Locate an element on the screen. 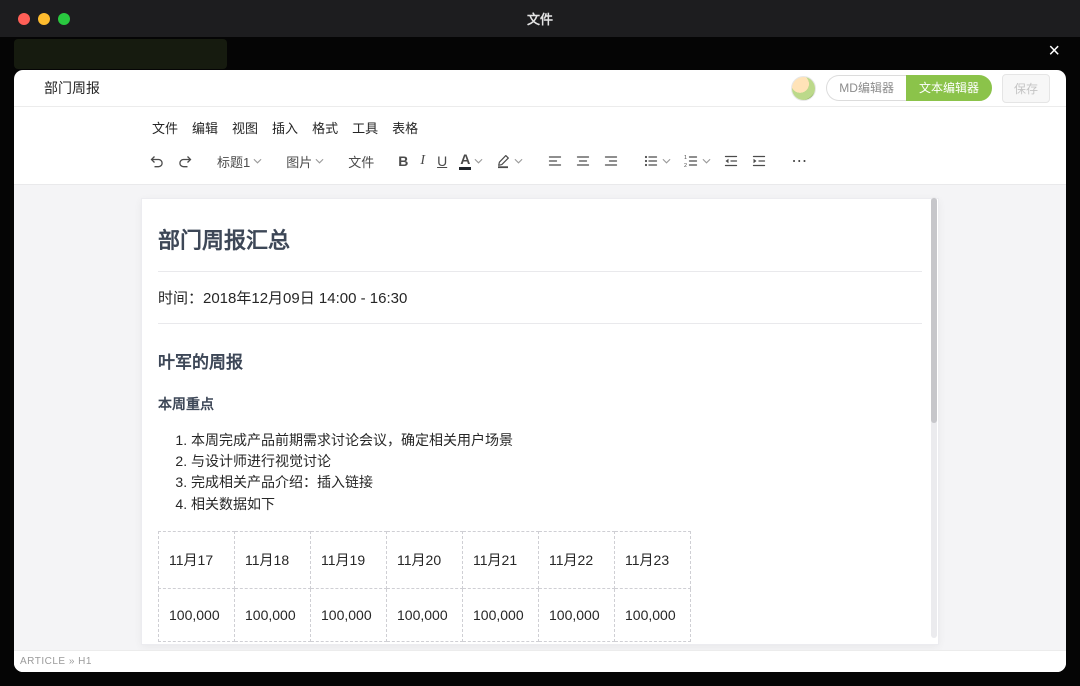  menu-bar: 文件 编辑 视图 插入 格式 工具 表格 is located at coordinates (540, 125).